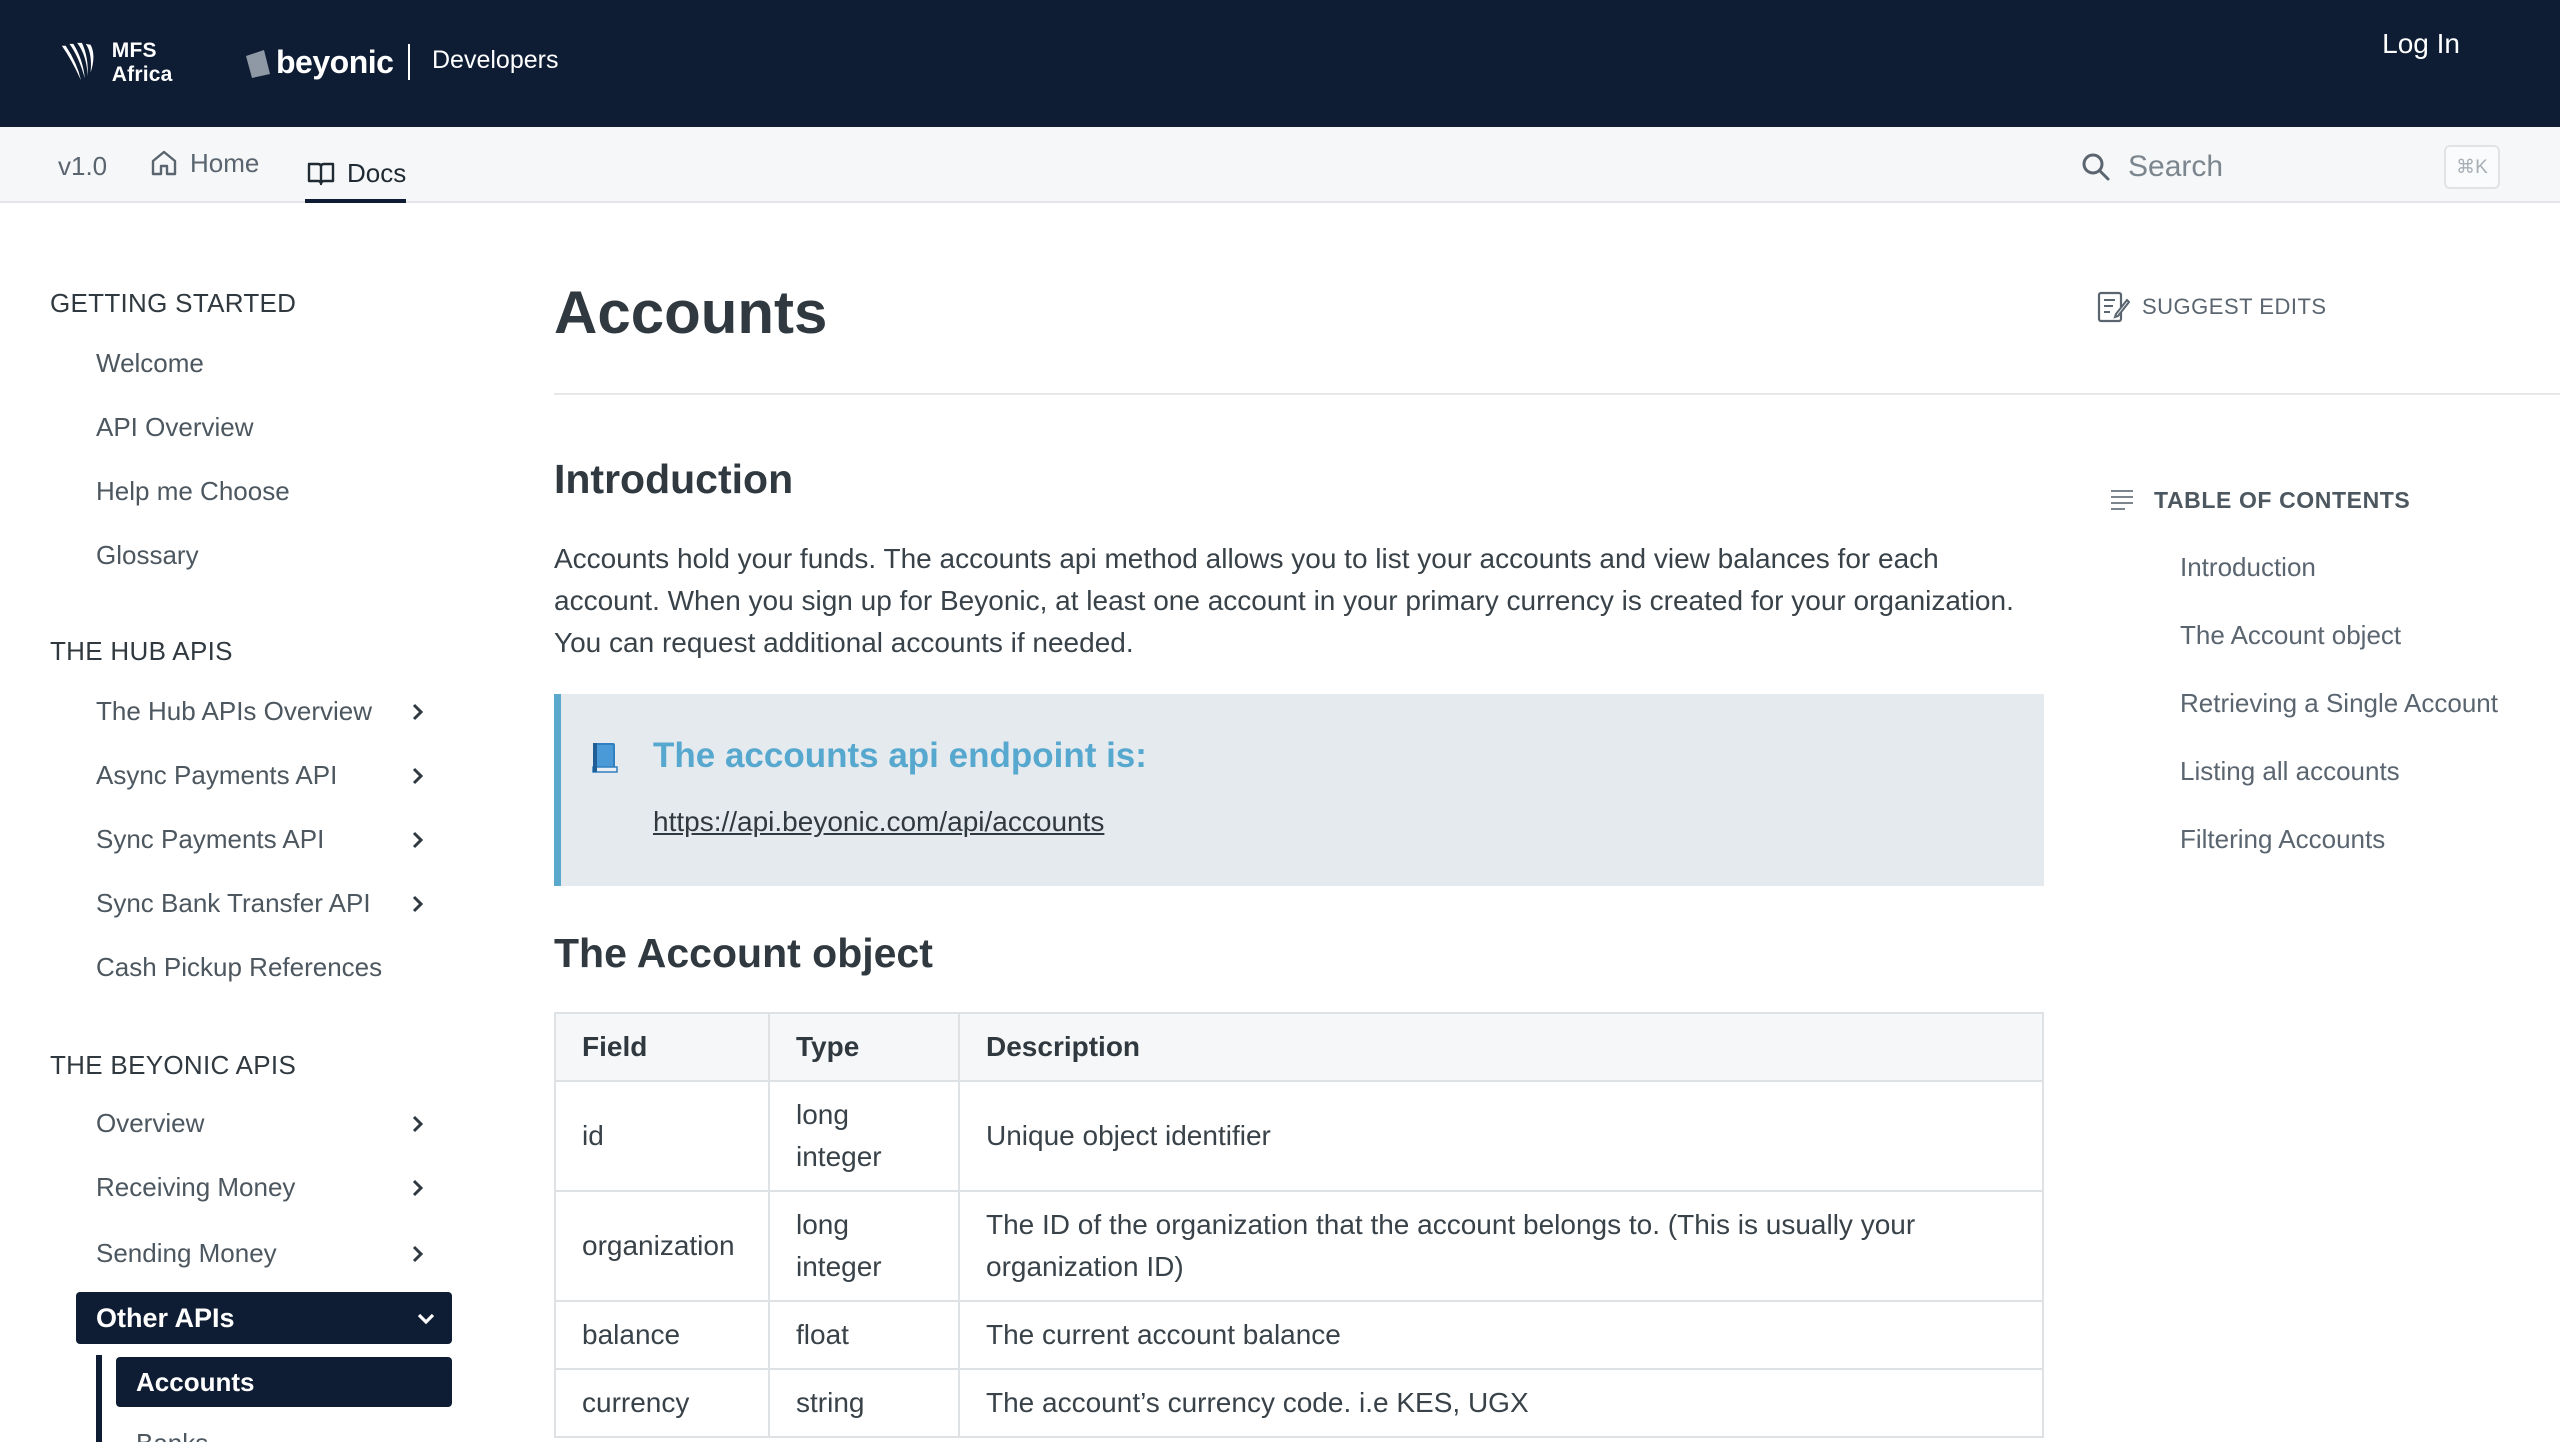 This screenshot has height=1442, width=2560. What do you see at coordinates (1280, 63) in the screenshot?
I see `top-header: MFS Africa beyonic Developers Log In` at bounding box center [1280, 63].